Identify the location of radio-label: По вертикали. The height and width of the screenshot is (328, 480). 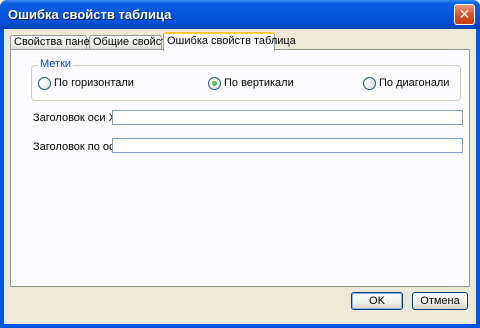
(259, 83).